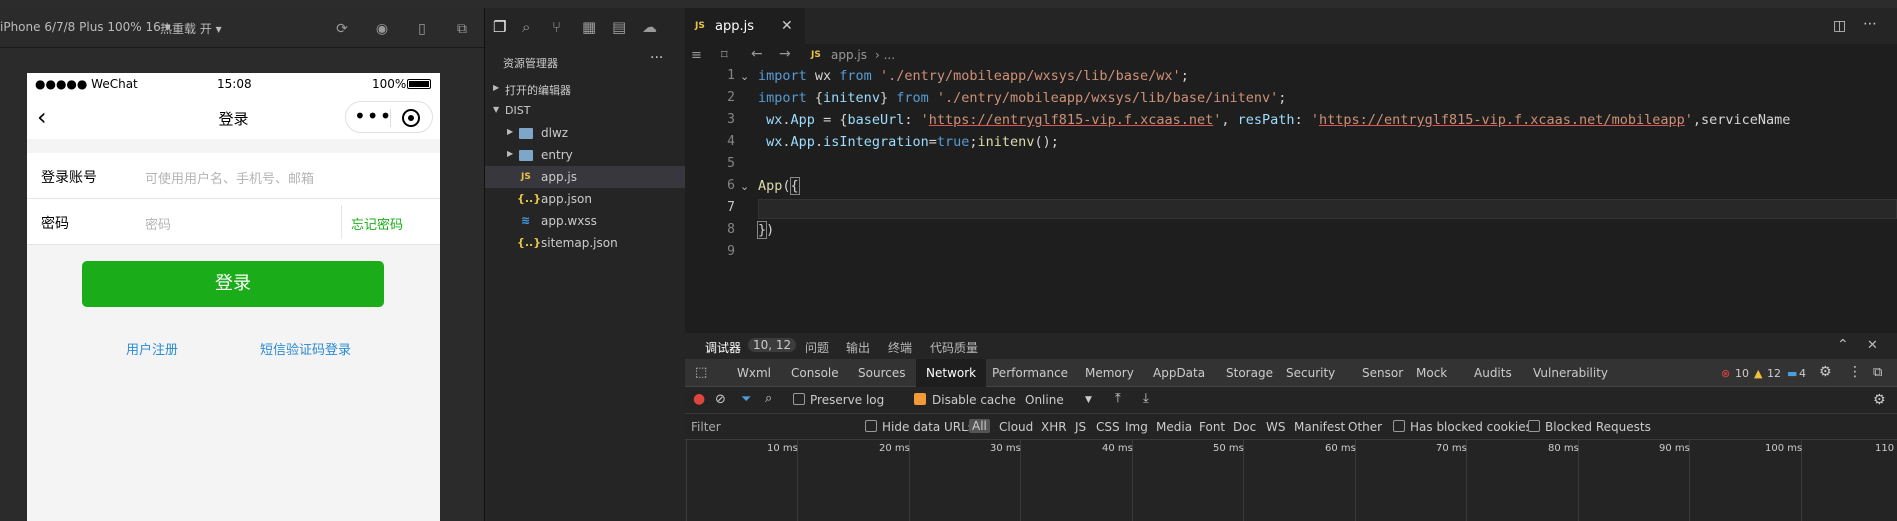  I want to click on login-button: 登录, so click(233, 284).